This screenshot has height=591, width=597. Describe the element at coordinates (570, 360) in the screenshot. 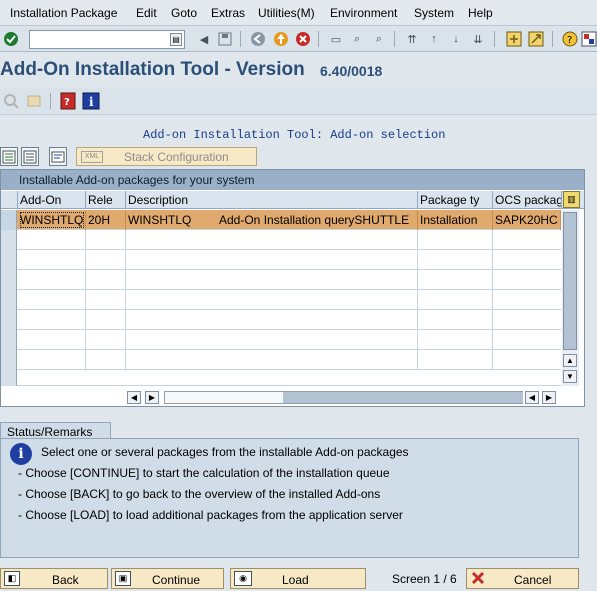

I see `scroll-up-icon: ▲` at that location.